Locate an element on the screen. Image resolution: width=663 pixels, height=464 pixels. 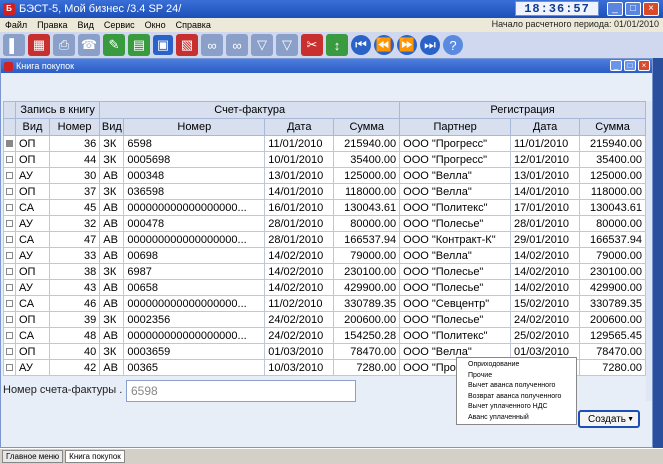
col-entry-type: Вид is located at coordinates (32, 127).